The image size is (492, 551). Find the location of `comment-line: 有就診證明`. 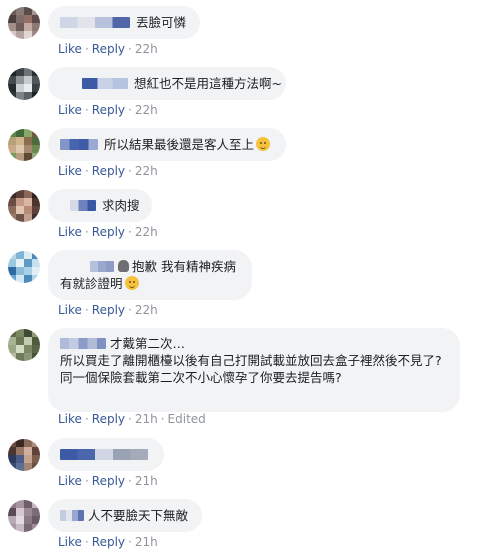

comment-line: 有就診證明 is located at coordinates (150, 283).